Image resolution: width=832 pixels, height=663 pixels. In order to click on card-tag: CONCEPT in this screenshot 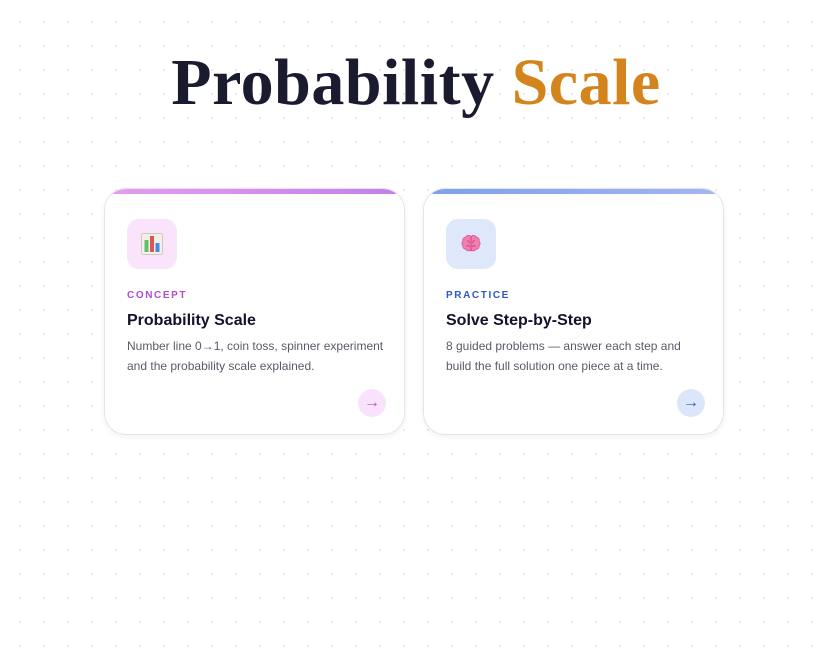, I will do `click(157, 295)`.